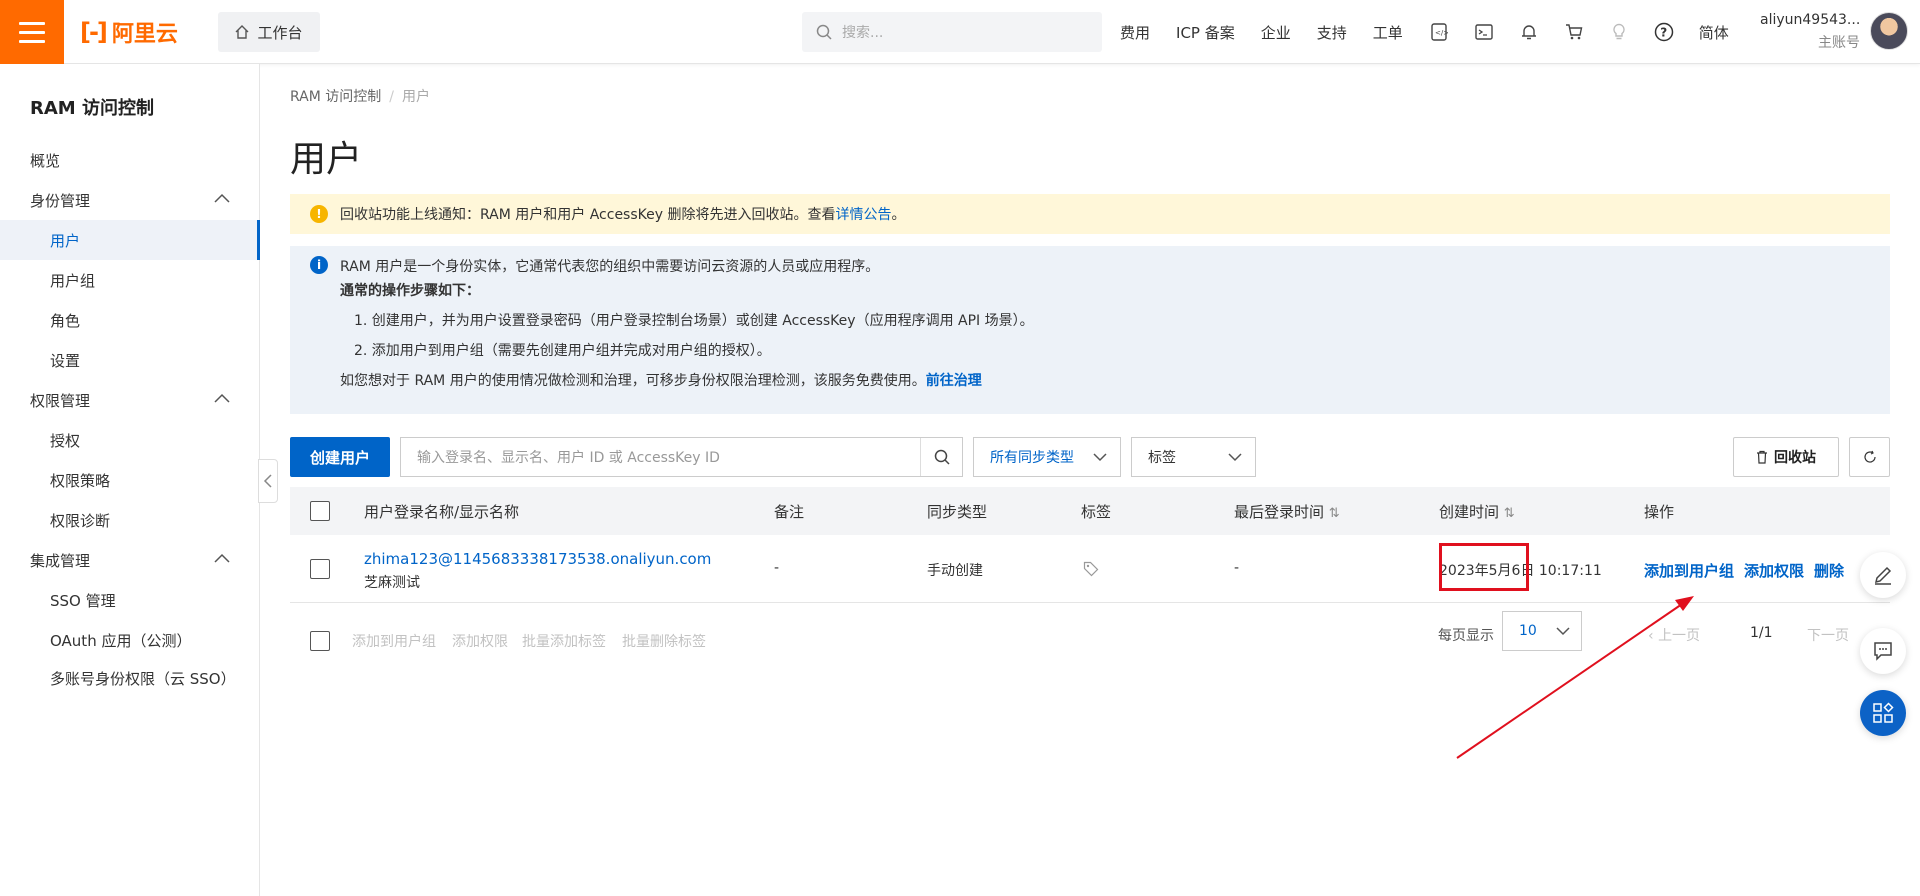 This screenshot has height=896, width=1920. I want to click on apps-icon, so click(1883, 712).